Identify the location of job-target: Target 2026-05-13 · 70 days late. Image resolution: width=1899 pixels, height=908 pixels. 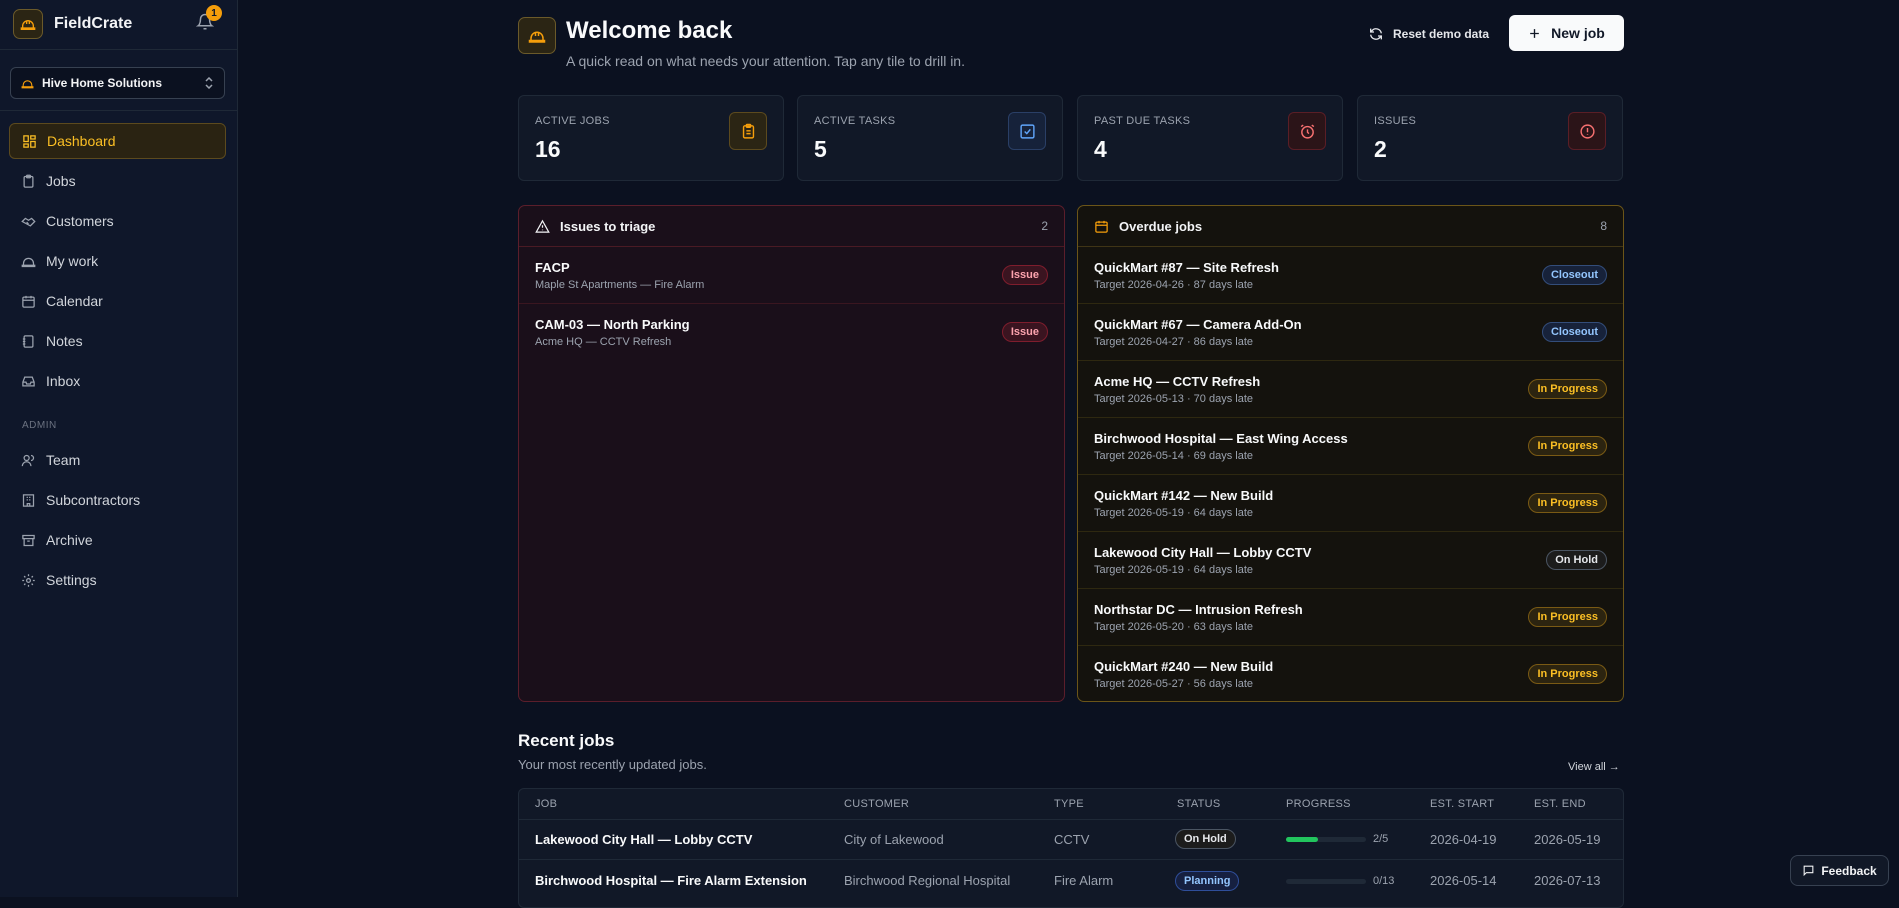
(1173, 399).